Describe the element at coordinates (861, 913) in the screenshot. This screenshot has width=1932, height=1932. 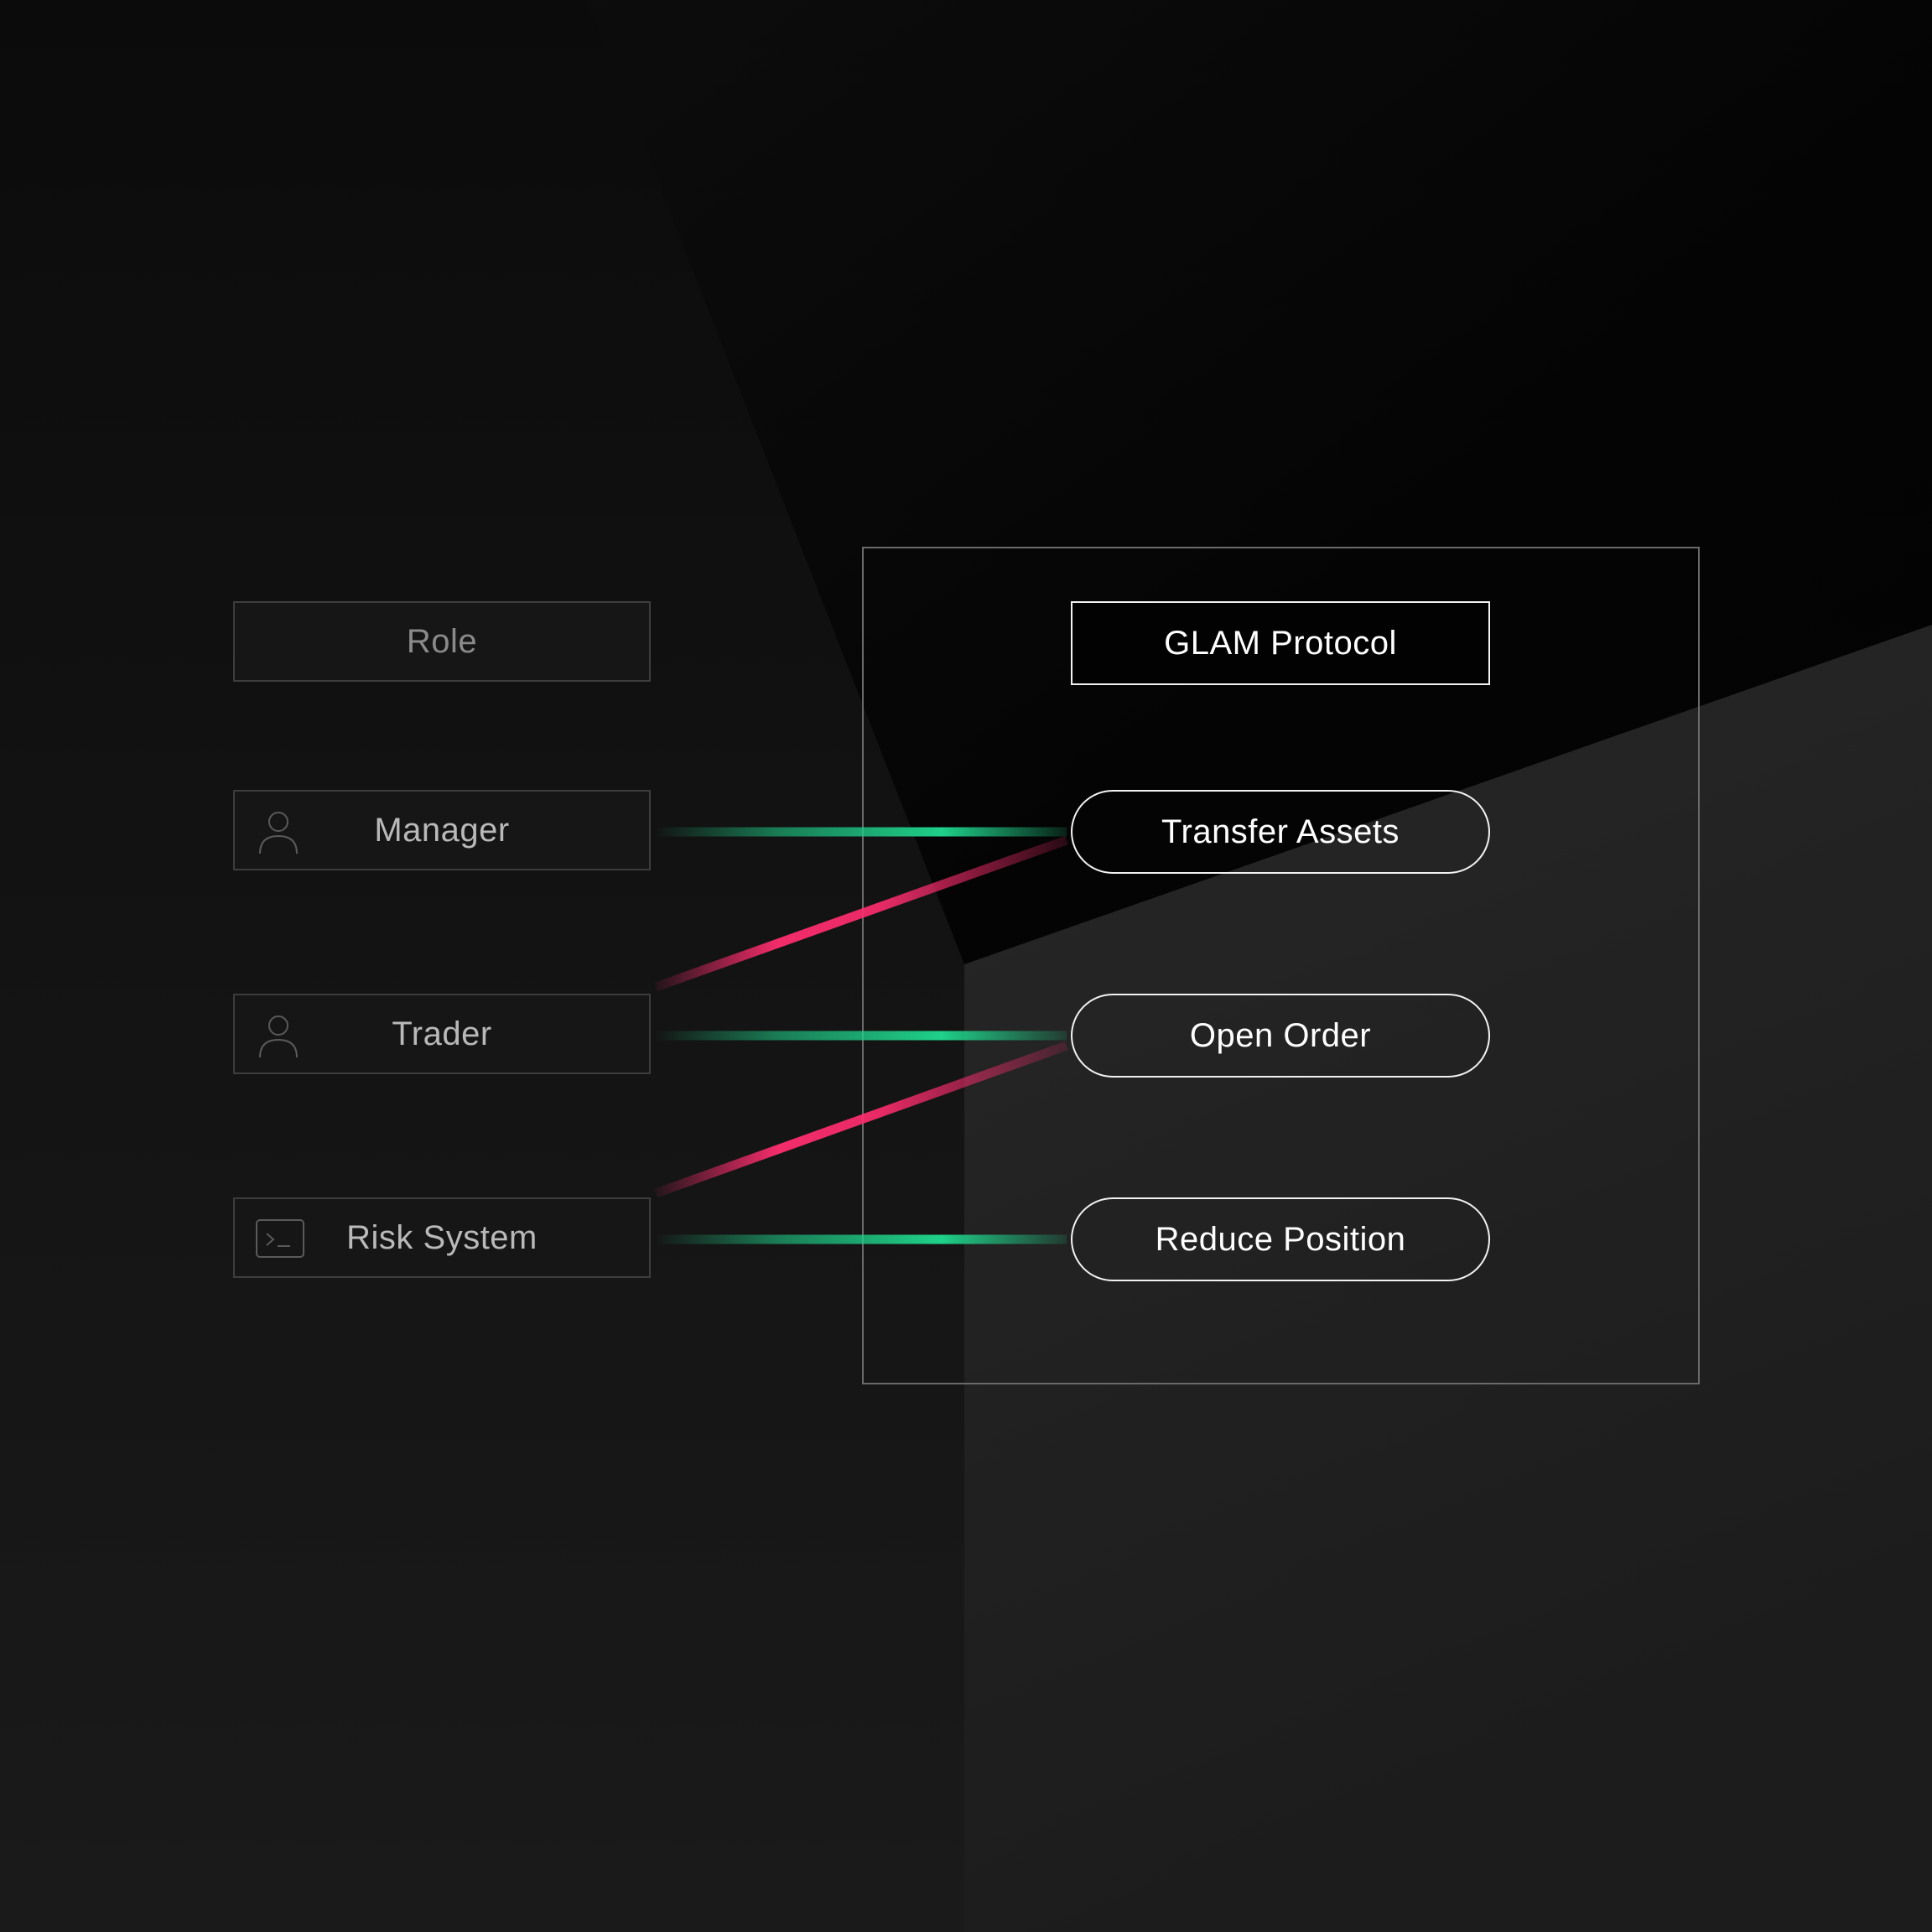
I see `link-trader-transfer-assets` at that location.